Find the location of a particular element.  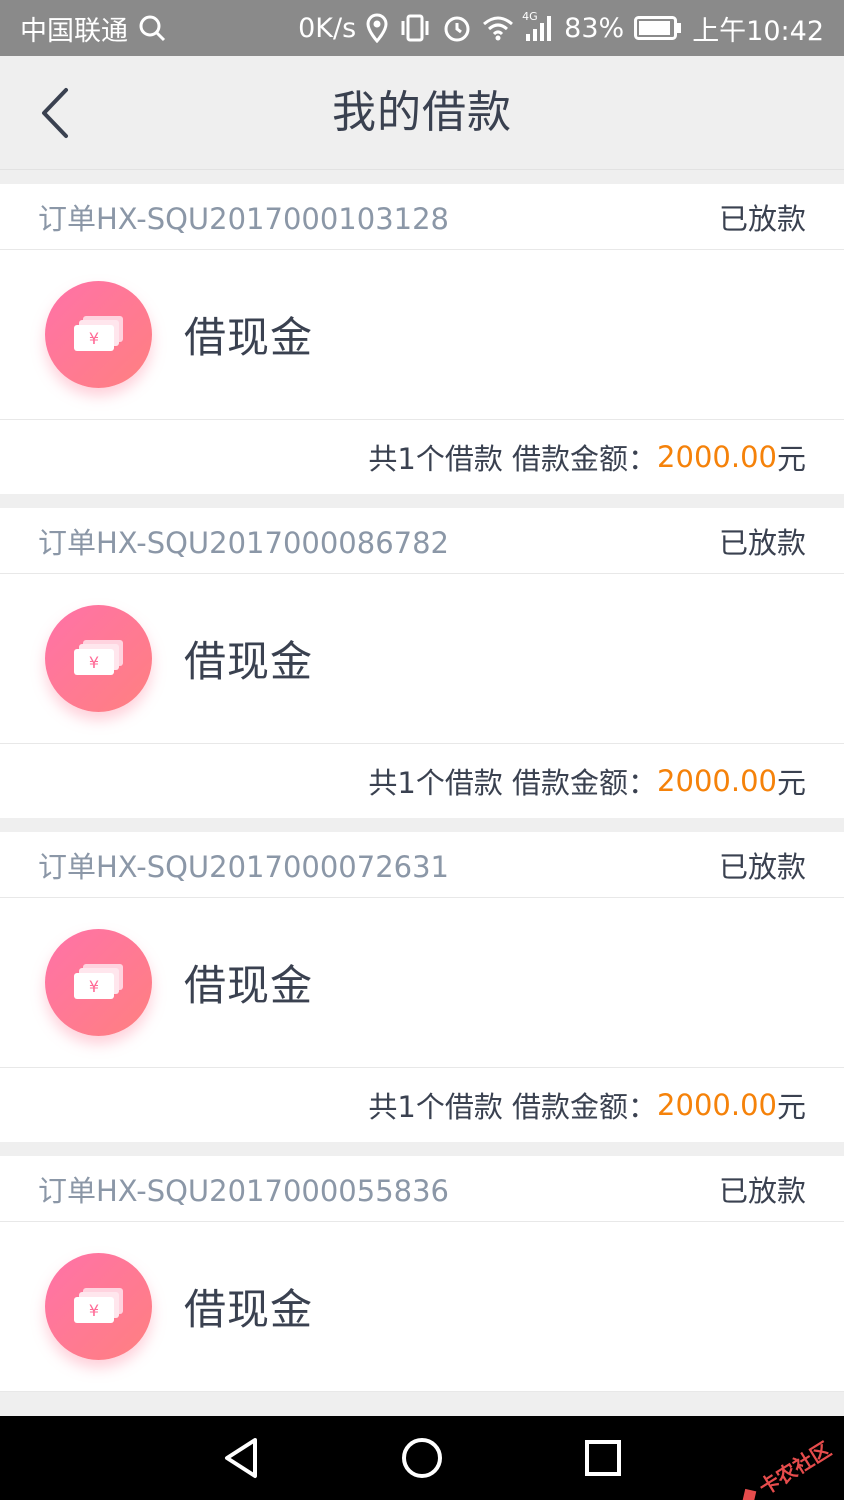

battery-icon is located at coordinates (658, 28).